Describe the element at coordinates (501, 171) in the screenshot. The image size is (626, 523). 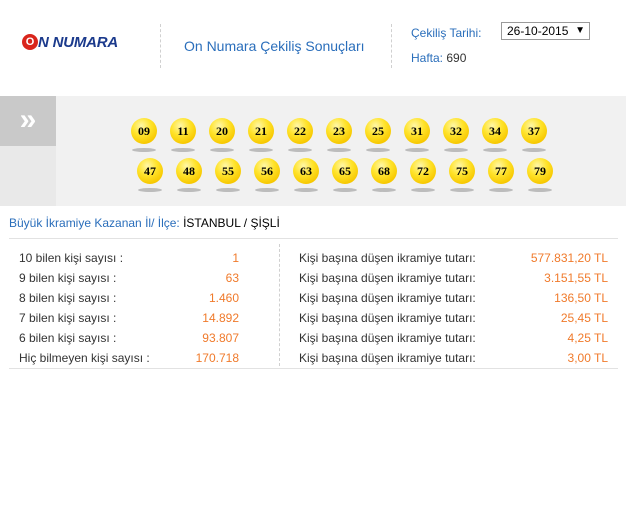
I see `number-ball: 77` at that location.